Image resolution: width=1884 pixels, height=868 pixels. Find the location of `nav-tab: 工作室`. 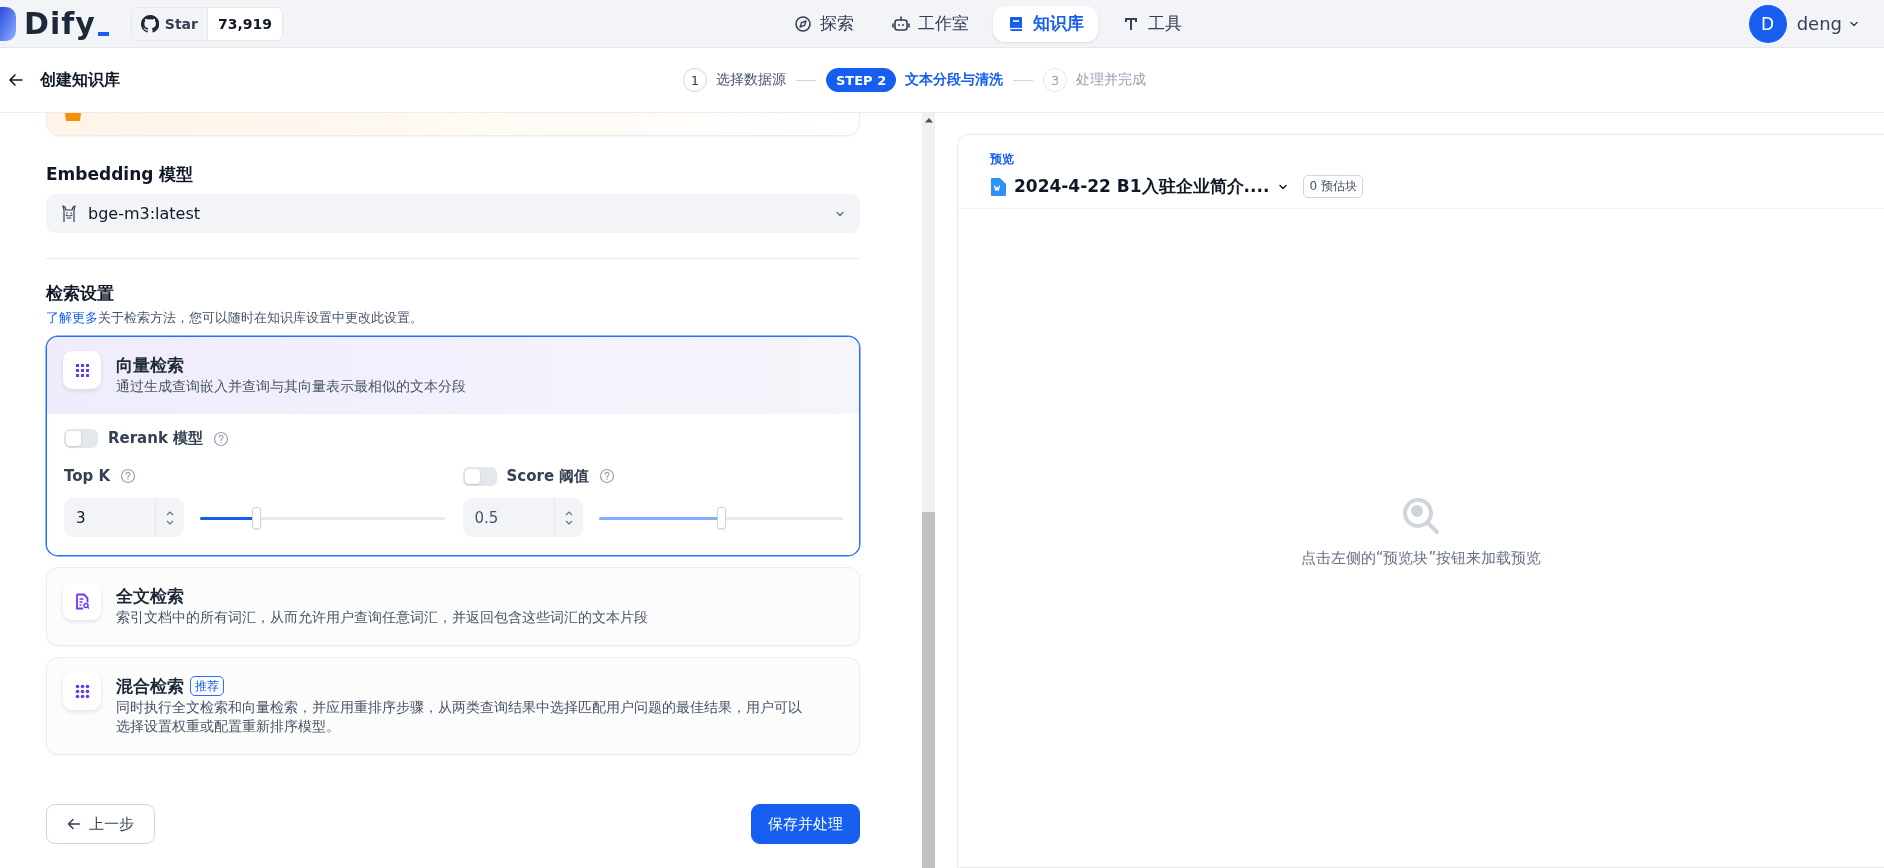

nav-tab: 工作室 is located at coordinates (930, 23).